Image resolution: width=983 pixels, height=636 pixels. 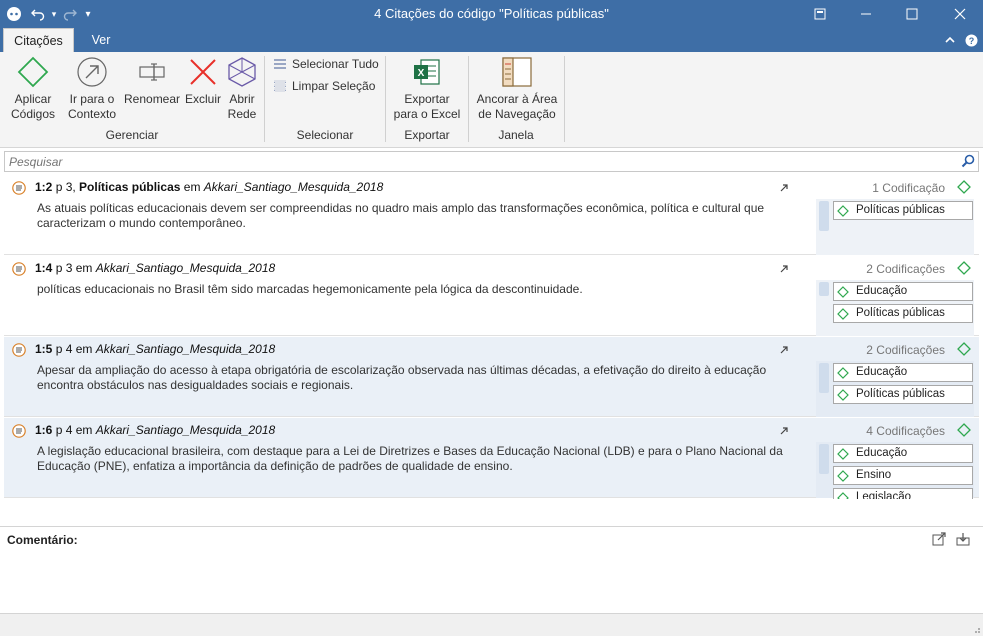 What do you see at coordinates (242, 72) in the screenshot?
I see `network-icon` at bounding box center [242, 72].